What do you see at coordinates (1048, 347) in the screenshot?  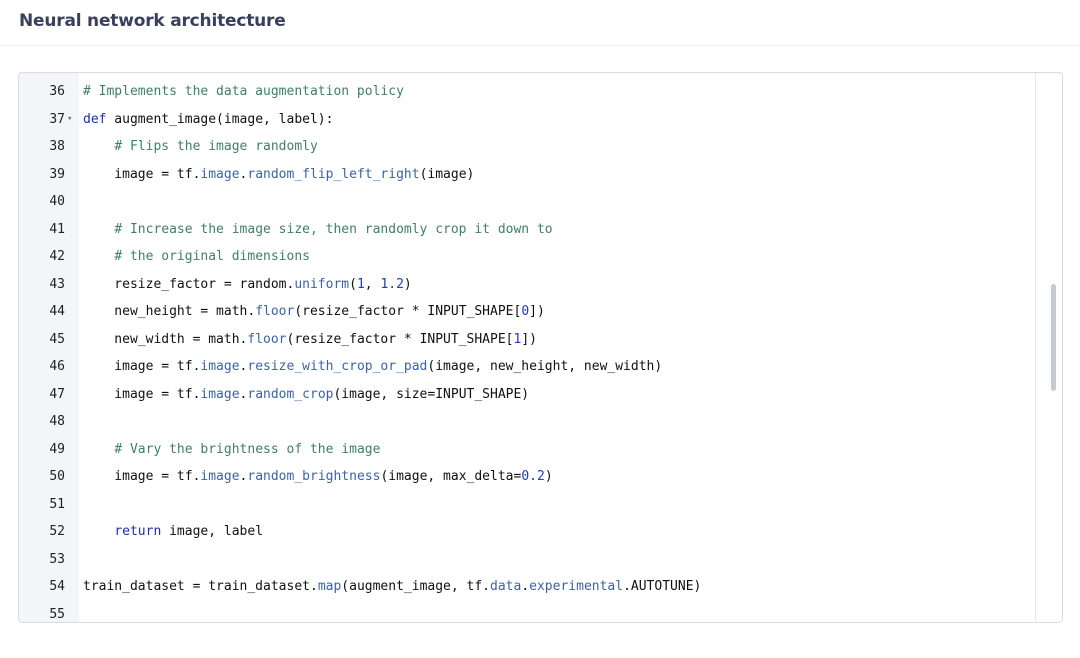 I see `vertical-scrollbar` at bounding box center [1048, 347].